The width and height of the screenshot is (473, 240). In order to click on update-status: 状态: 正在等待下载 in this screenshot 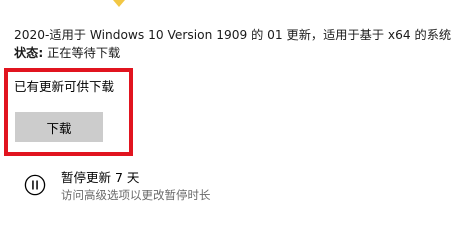, I will do `click(67, 53)`.